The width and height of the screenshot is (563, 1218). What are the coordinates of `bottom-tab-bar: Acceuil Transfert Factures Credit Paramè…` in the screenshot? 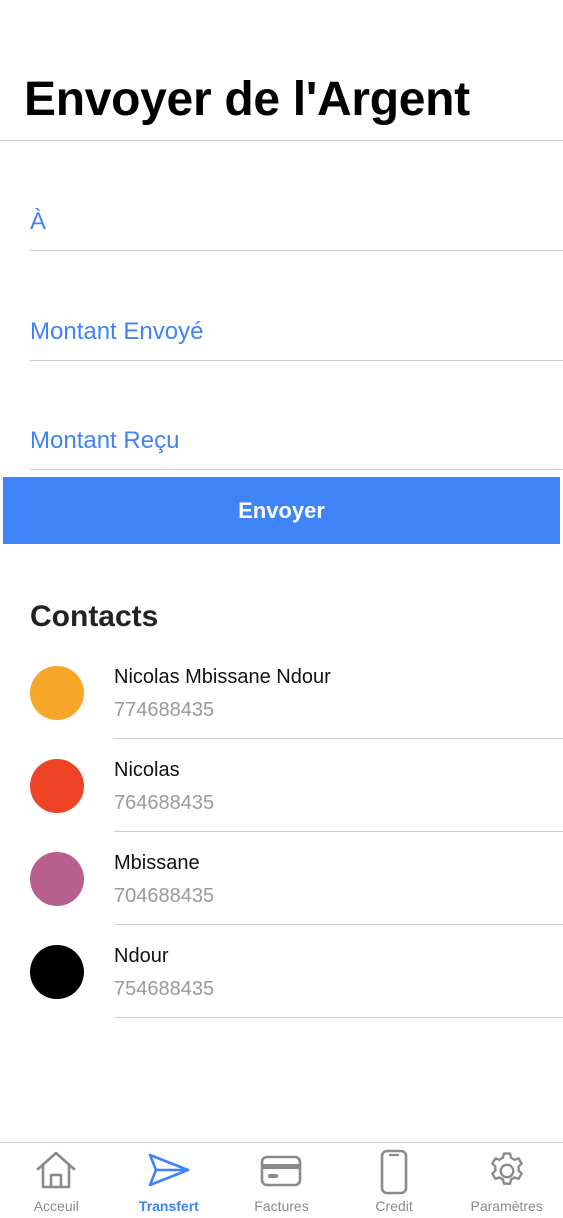 It's located at (281, 1180).